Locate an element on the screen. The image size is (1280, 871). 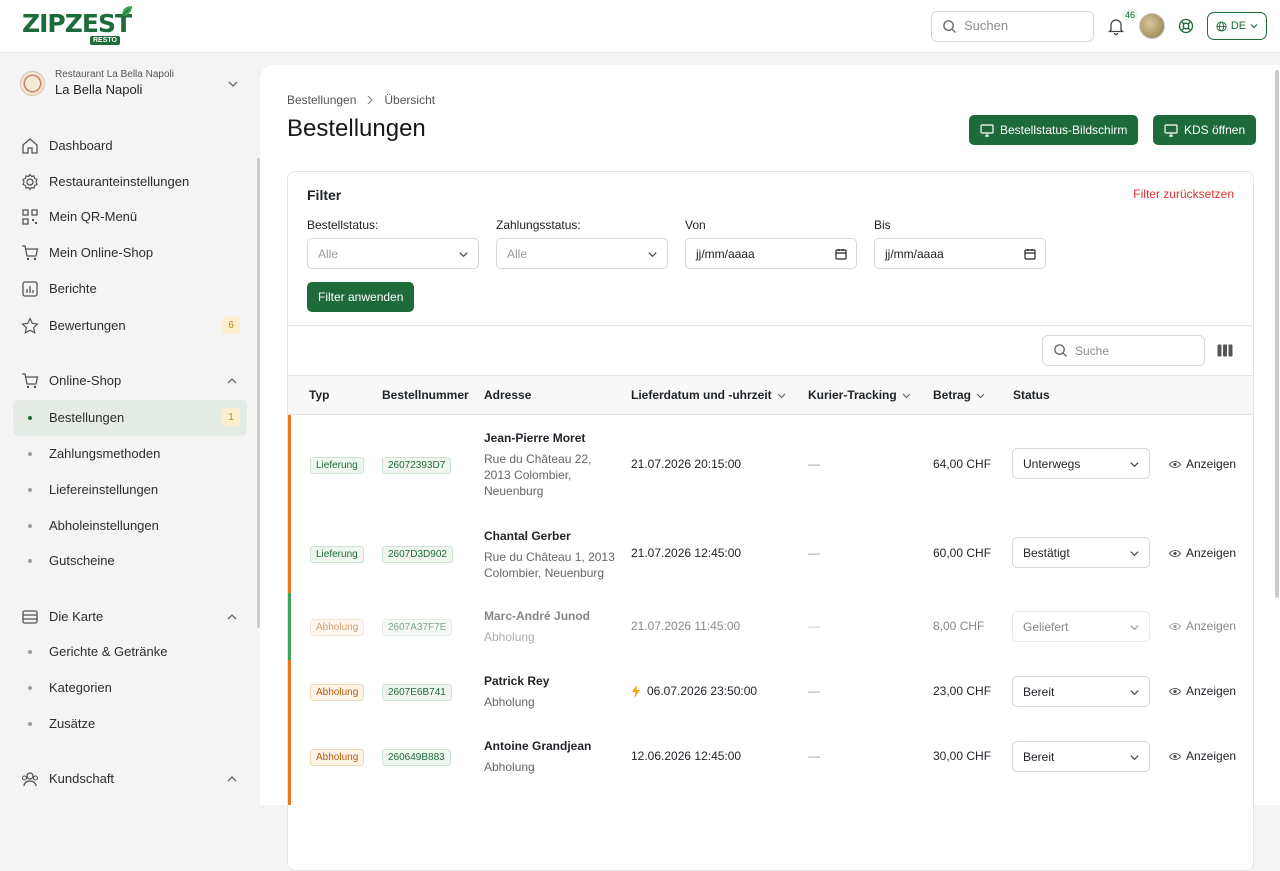
order-amount: 60,00 CHF is located at coordinates (962, 553).